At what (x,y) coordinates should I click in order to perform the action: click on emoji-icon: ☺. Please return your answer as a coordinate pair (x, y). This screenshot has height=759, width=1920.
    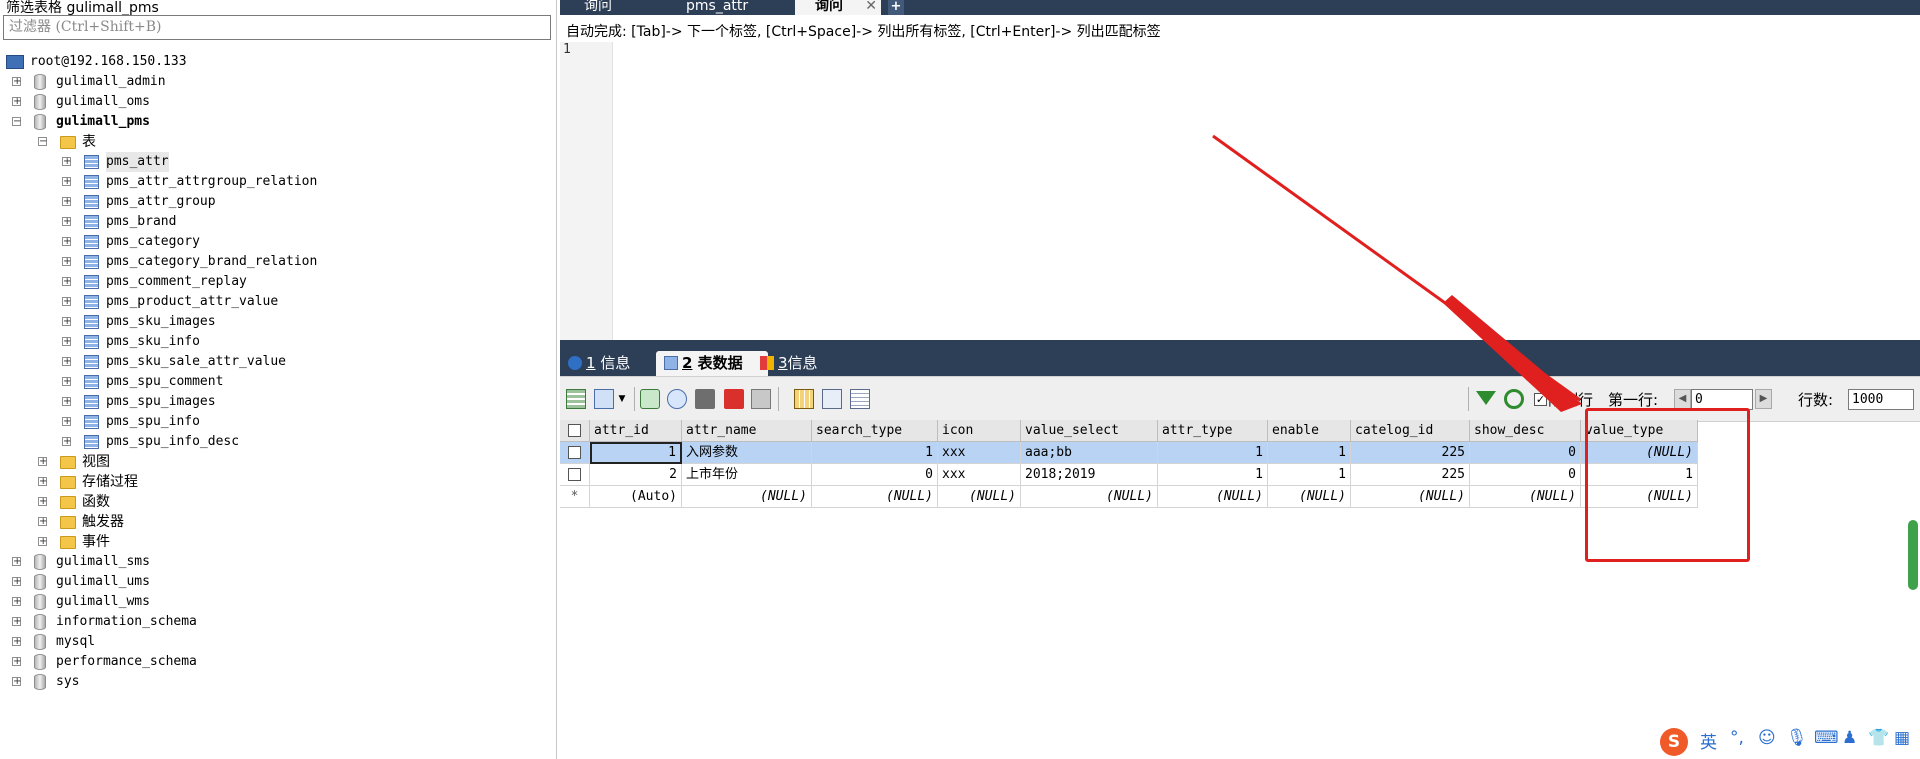
    Looking at the image, I should click on (1767, 738).